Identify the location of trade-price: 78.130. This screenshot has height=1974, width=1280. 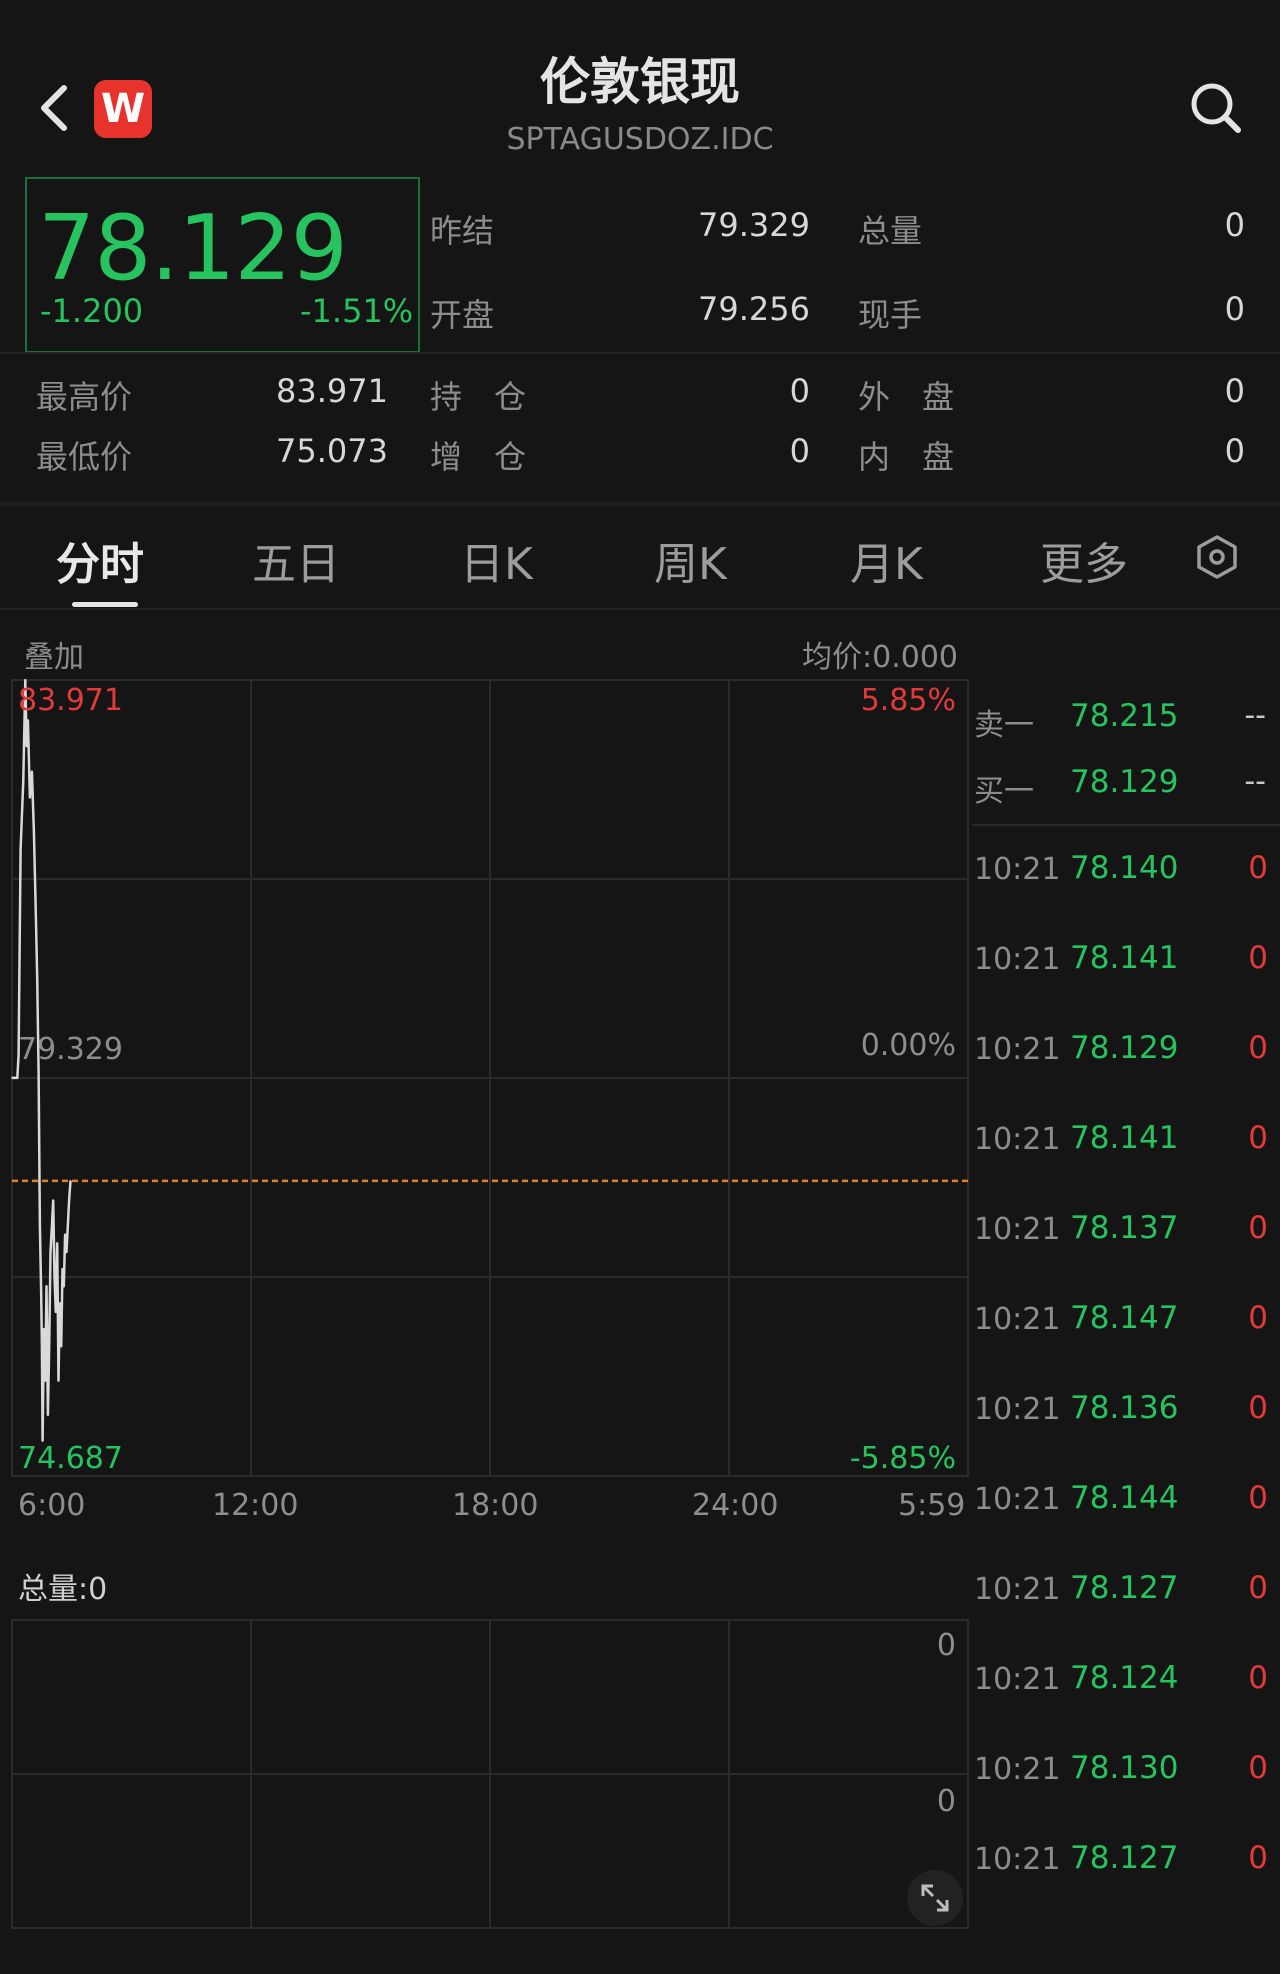
(1124, 1768).